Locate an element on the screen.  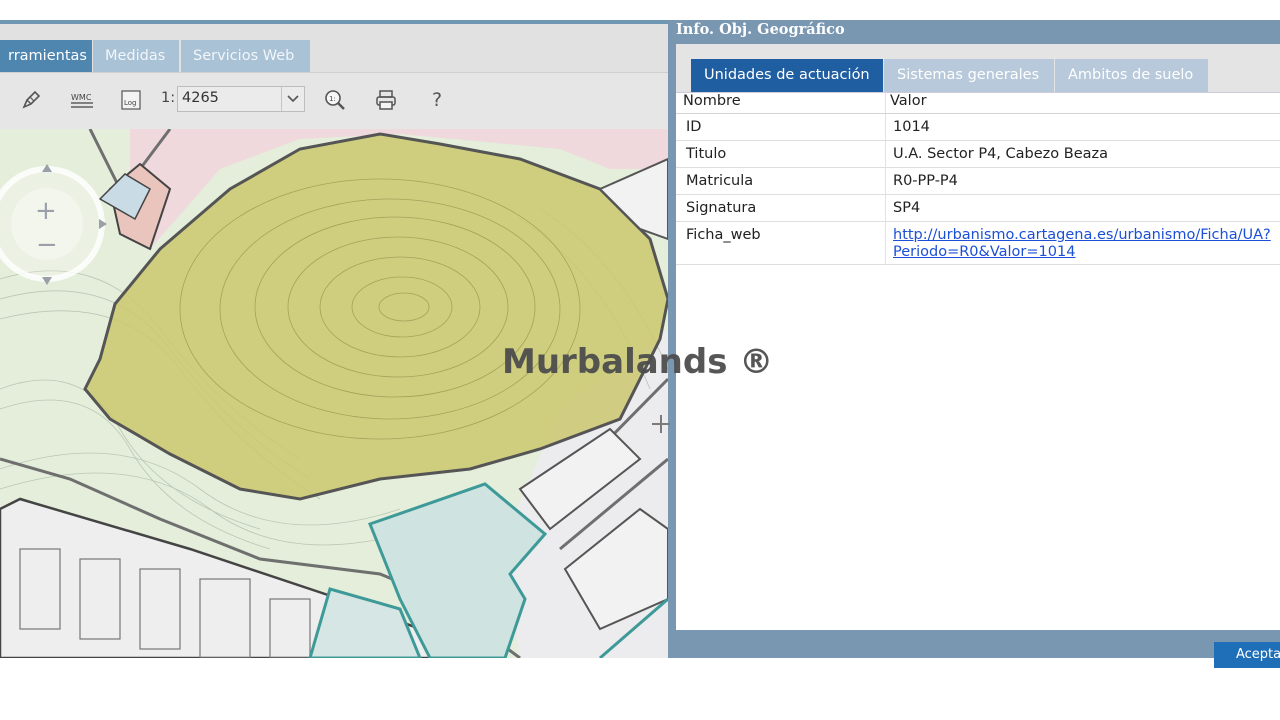
svg-text: 1: is located at coordinates (332, 99).